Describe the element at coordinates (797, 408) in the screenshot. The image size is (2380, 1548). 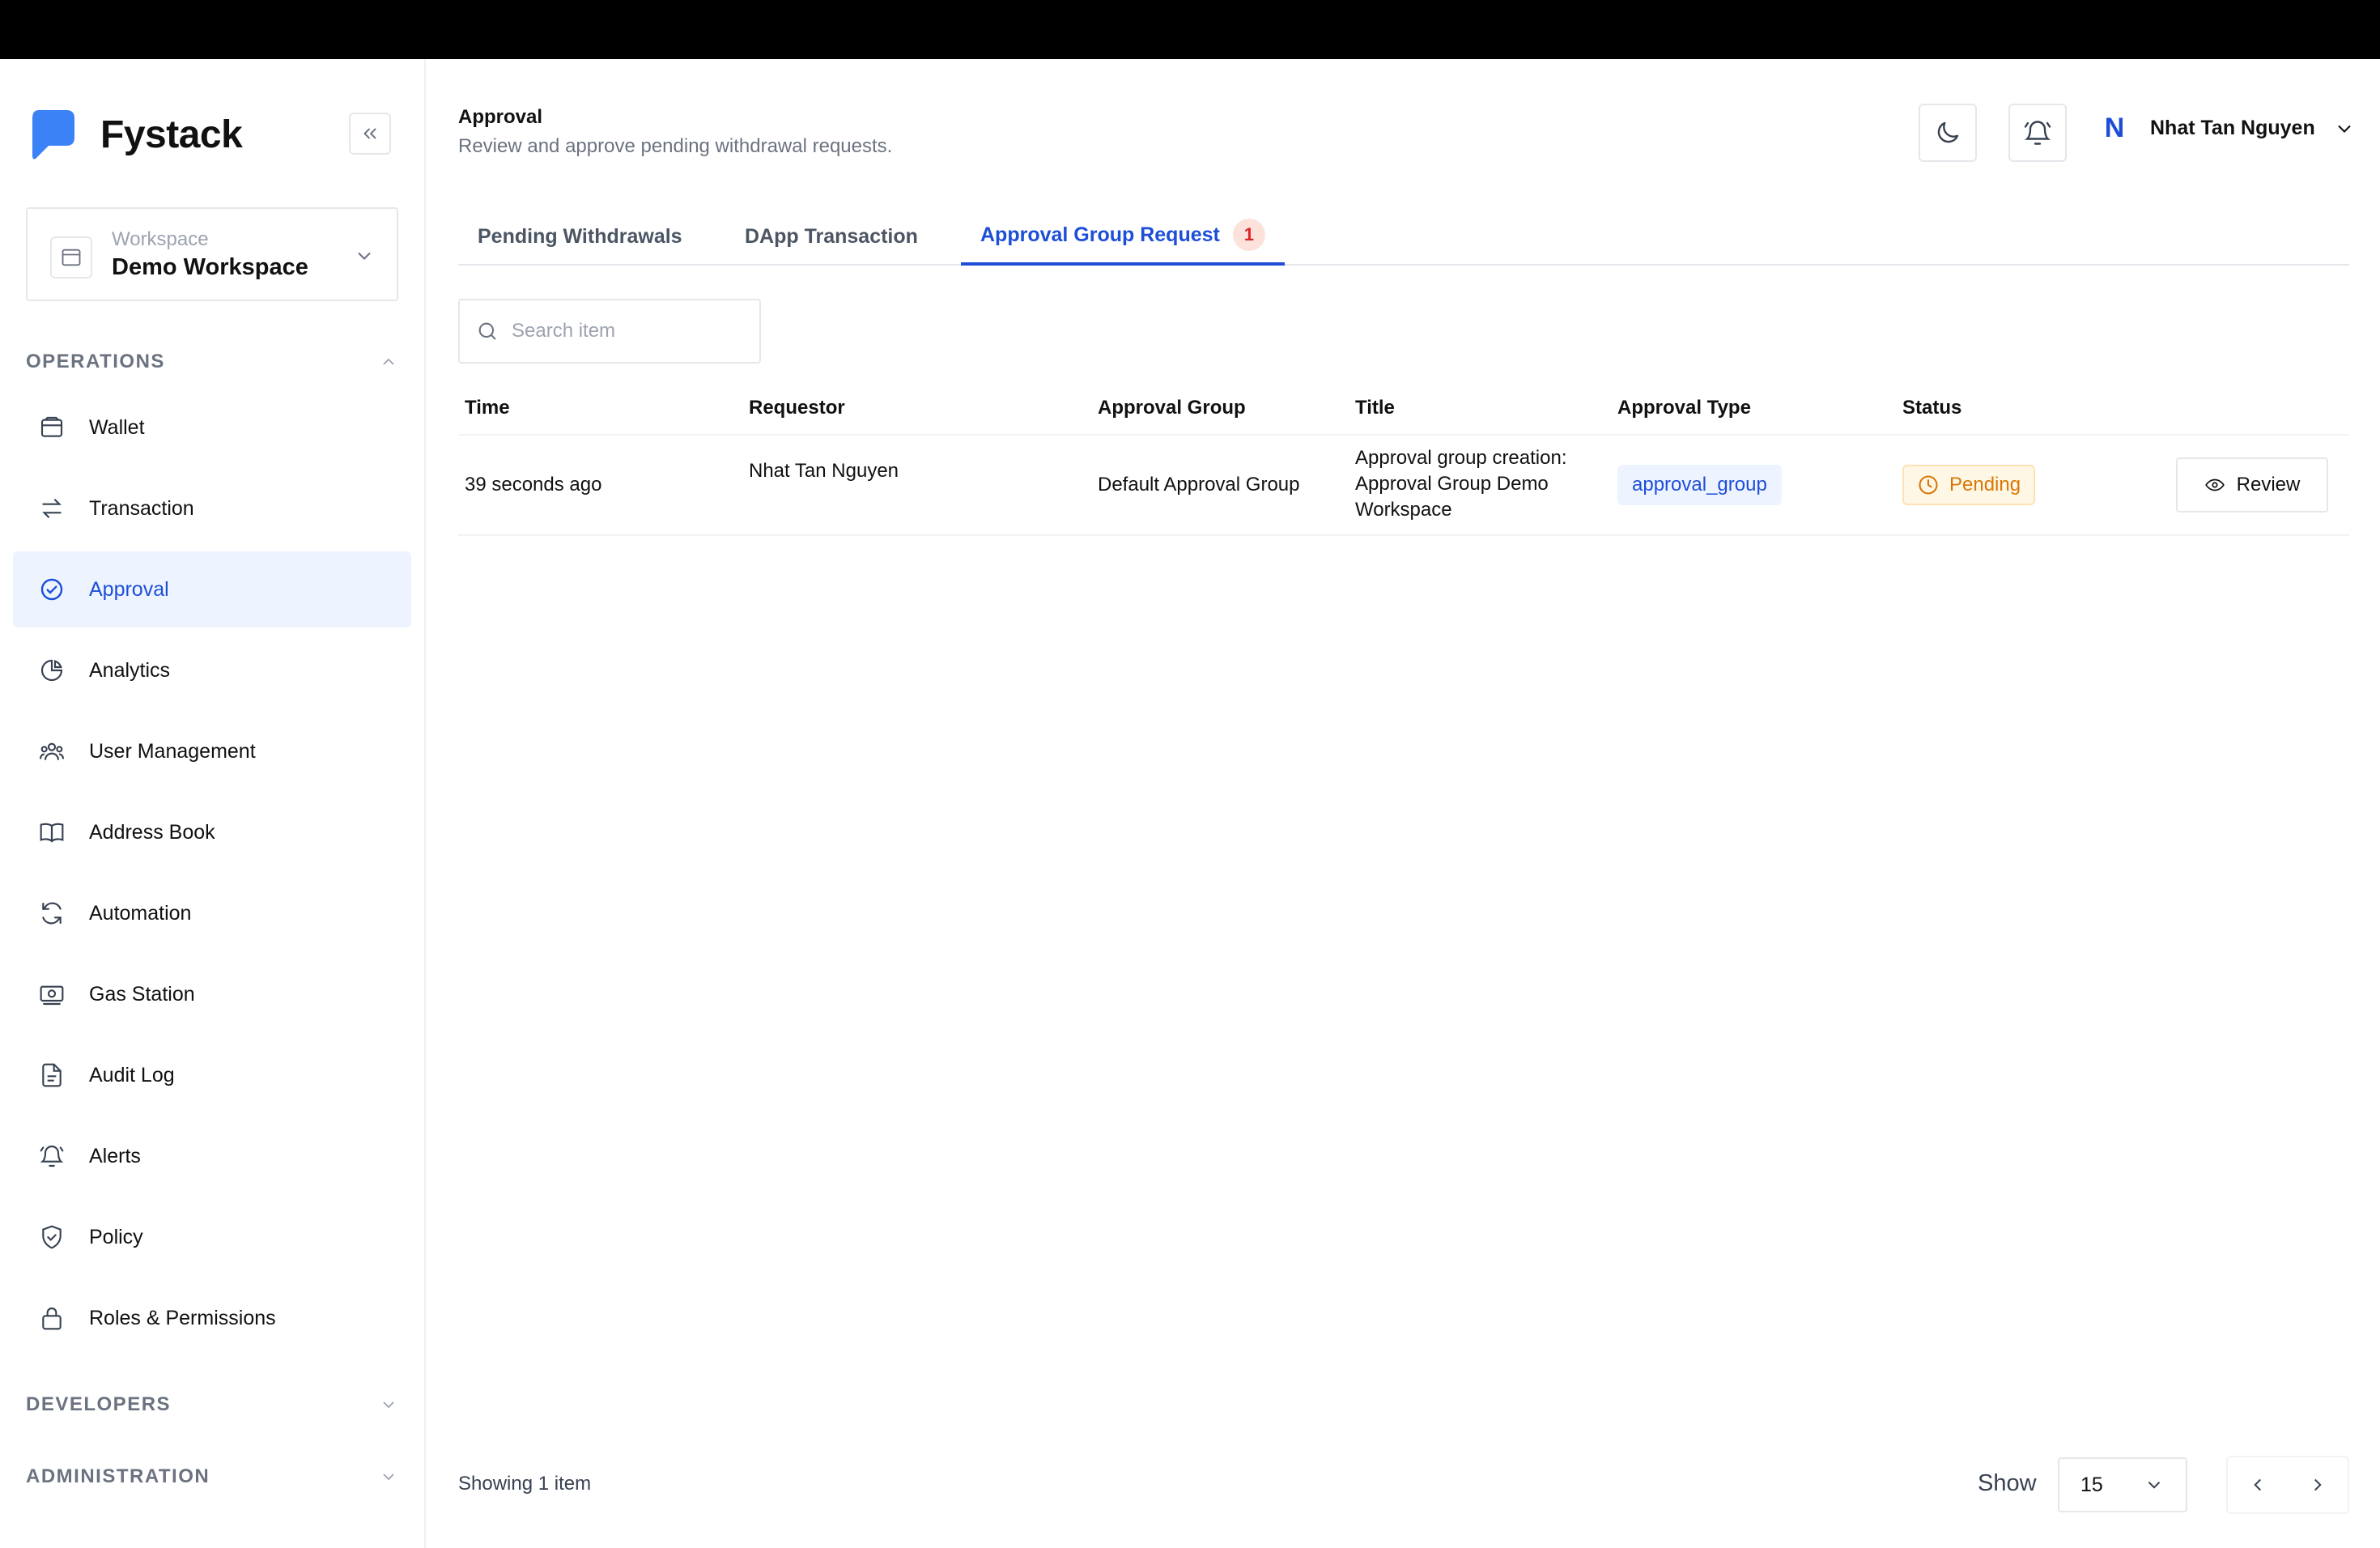
I see `column-header-requestor: Requestor` at that location.